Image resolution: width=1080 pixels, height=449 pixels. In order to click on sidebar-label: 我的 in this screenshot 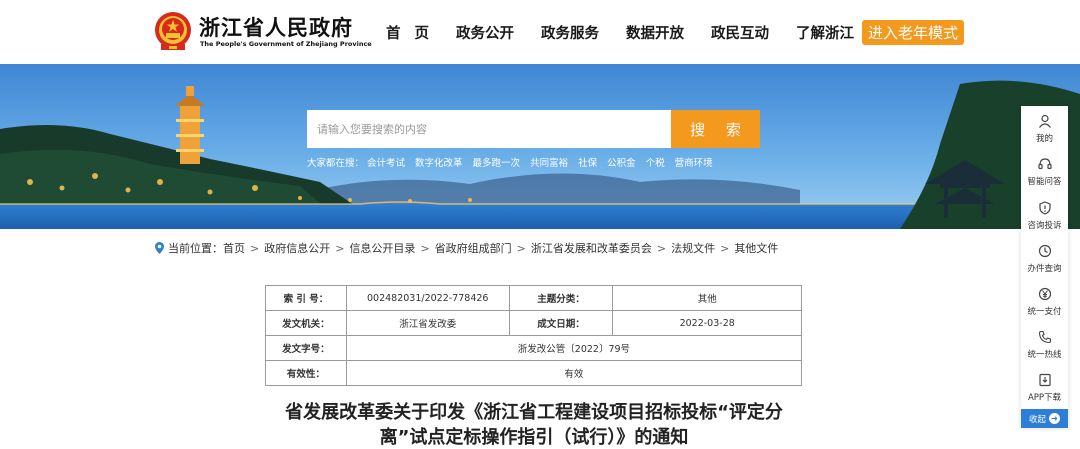, I will do `click(1044, 139)`.